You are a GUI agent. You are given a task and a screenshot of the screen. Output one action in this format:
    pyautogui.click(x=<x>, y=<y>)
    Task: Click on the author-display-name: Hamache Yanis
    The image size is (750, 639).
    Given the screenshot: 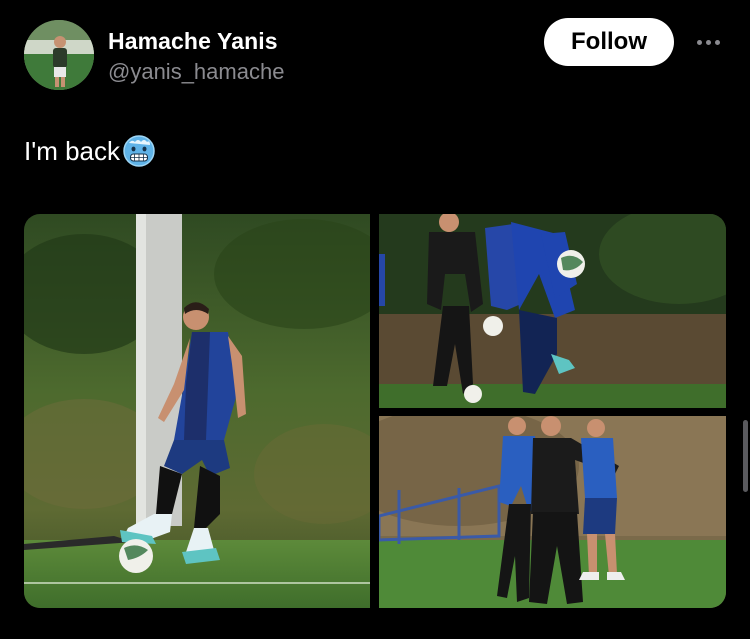 What is the action you would take?
    pyautogui.click(x=193, y=41)
    